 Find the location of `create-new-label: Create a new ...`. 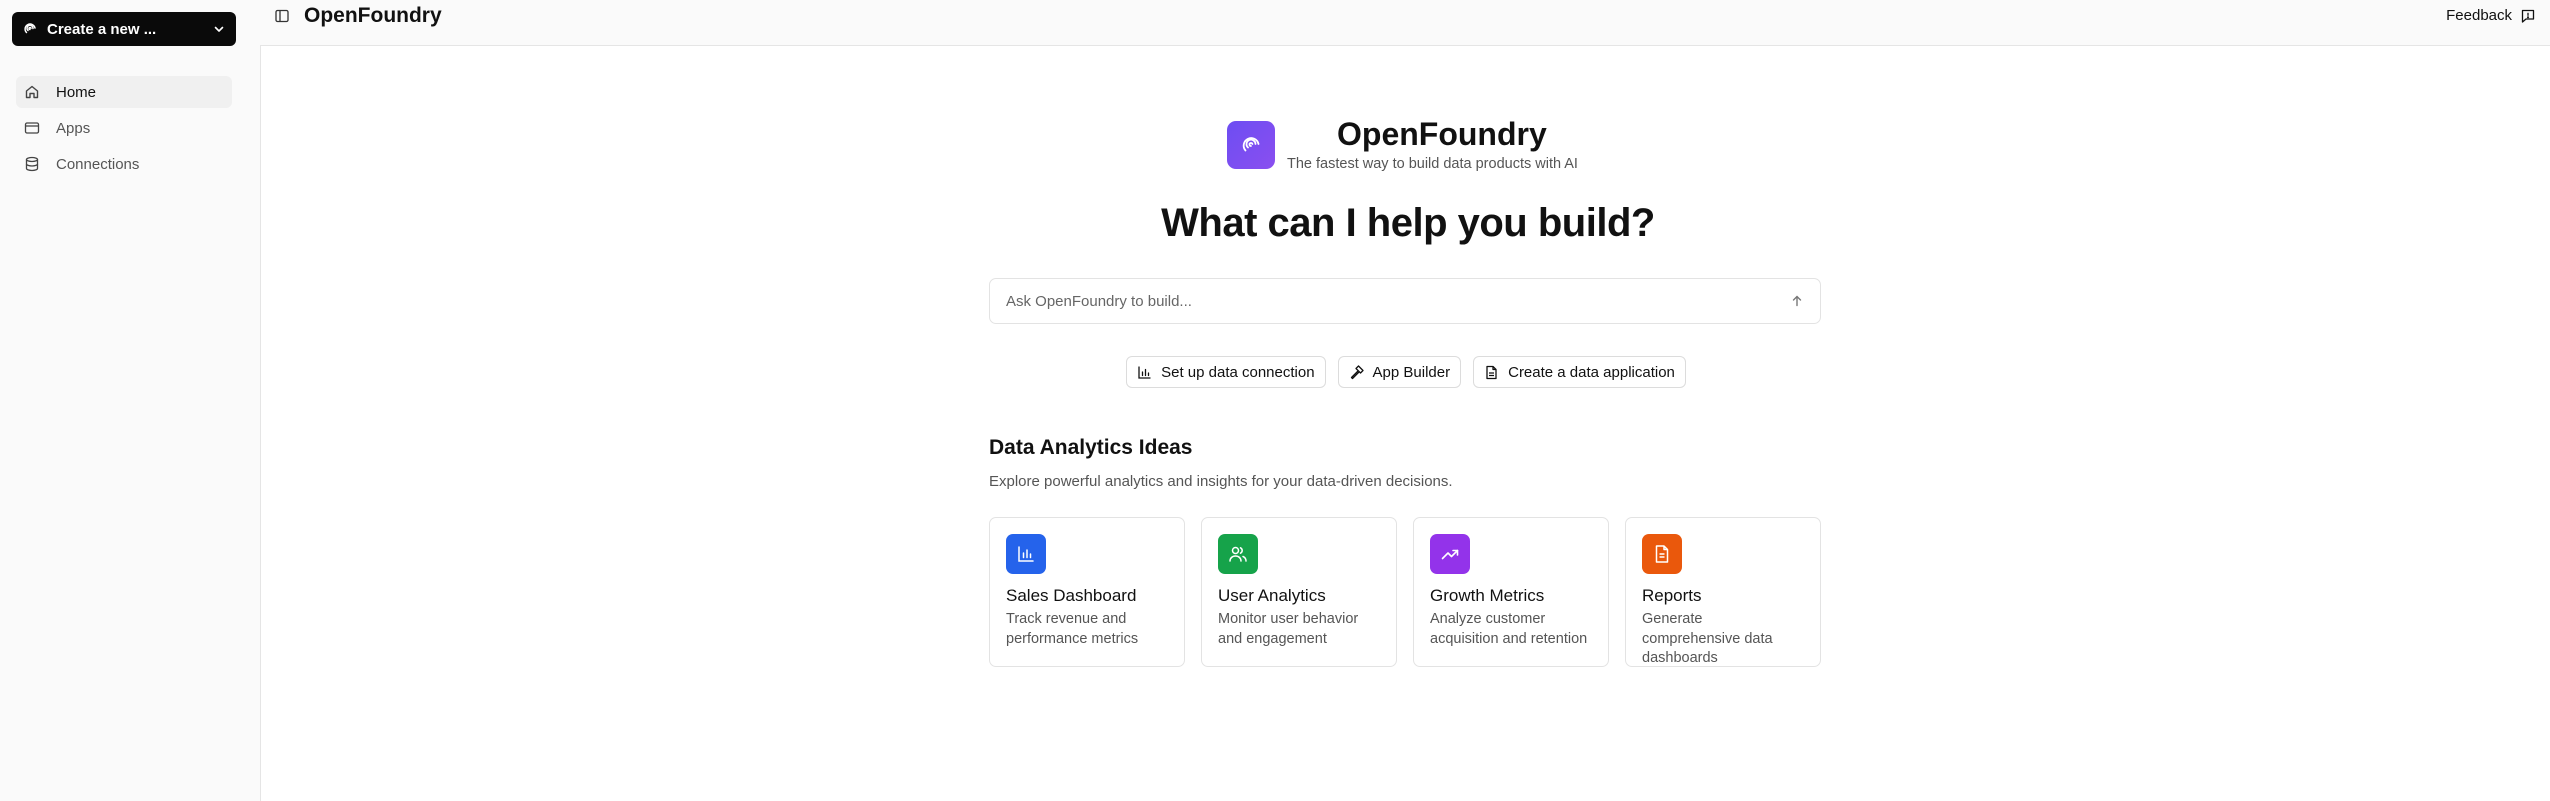

create-new-label: Create a new ... is located at coordinates (102, 29).